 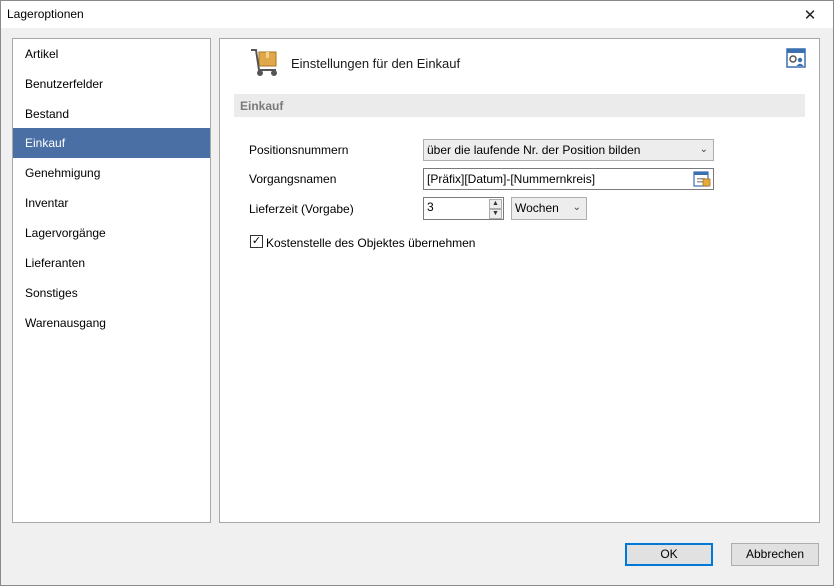 I want to click on close-icon: ✕, so click(x=810, y=15).